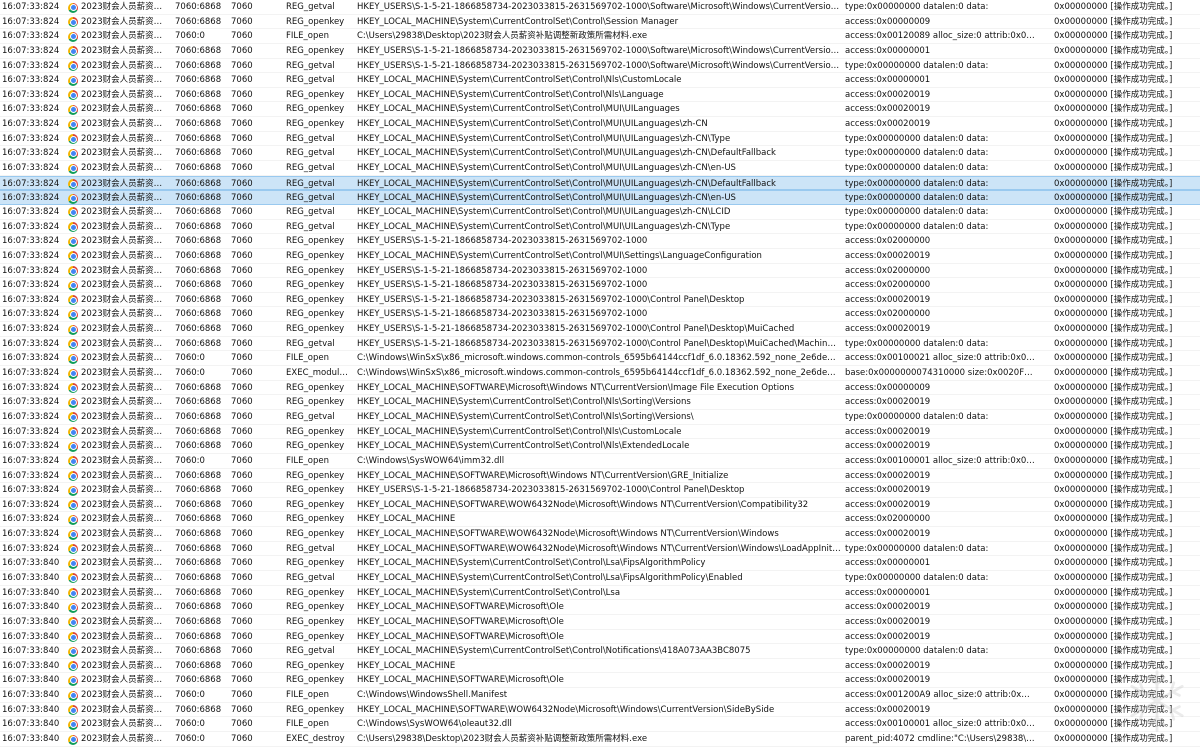  What do you see at coordinates (432, 695) in the screenshot?
I see `cell-path: C:\Windows\WindowsShell.Manifest` at bounding box center [432, 695].